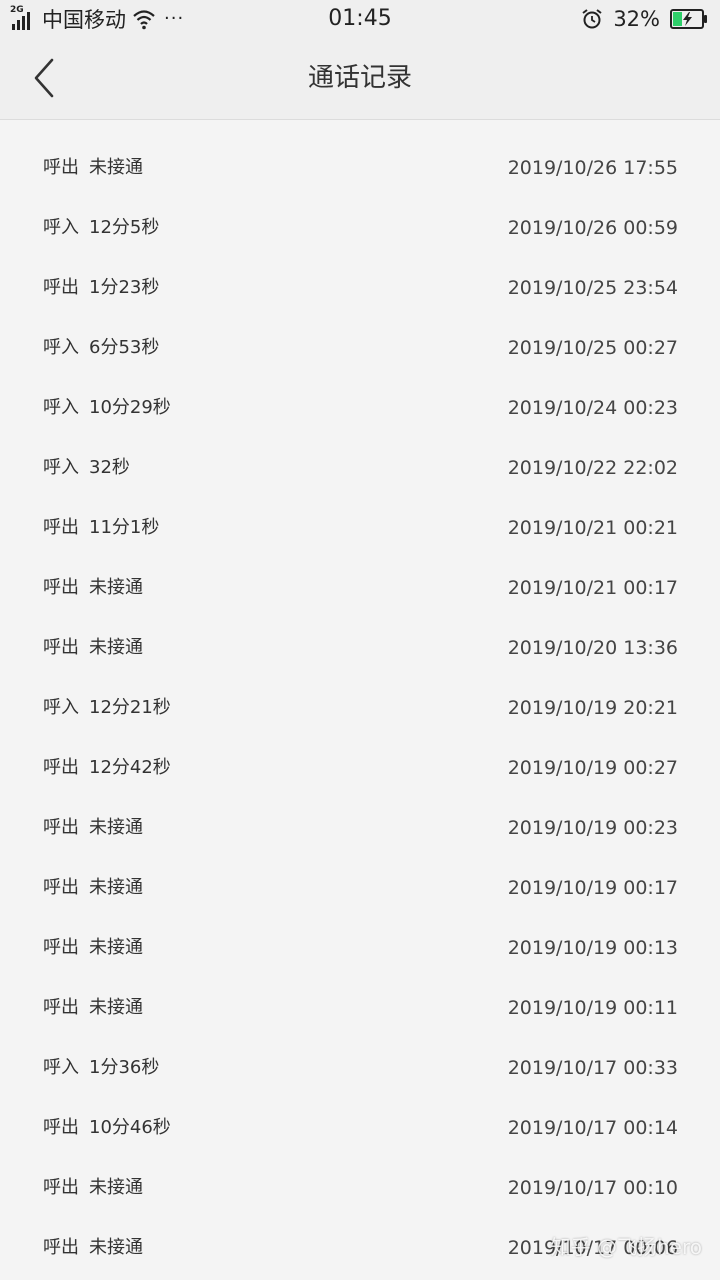 The height and width of the screenshot is (1280, 720). Describe the element at coordinates (360, 828) in the screenshot. I see `call-record-row: 呼出 未接通 2019/10/19 00:23` at that location.